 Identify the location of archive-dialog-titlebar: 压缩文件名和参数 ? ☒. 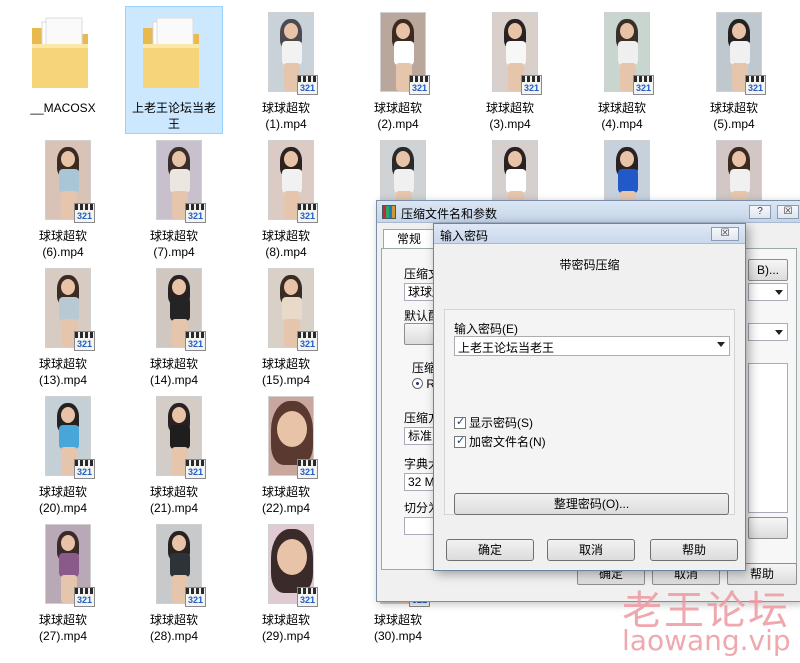
(588, 212).